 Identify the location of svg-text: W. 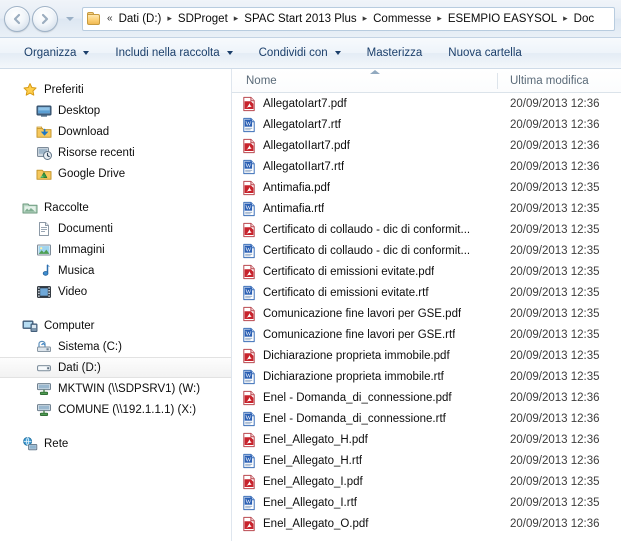
(248, 501).